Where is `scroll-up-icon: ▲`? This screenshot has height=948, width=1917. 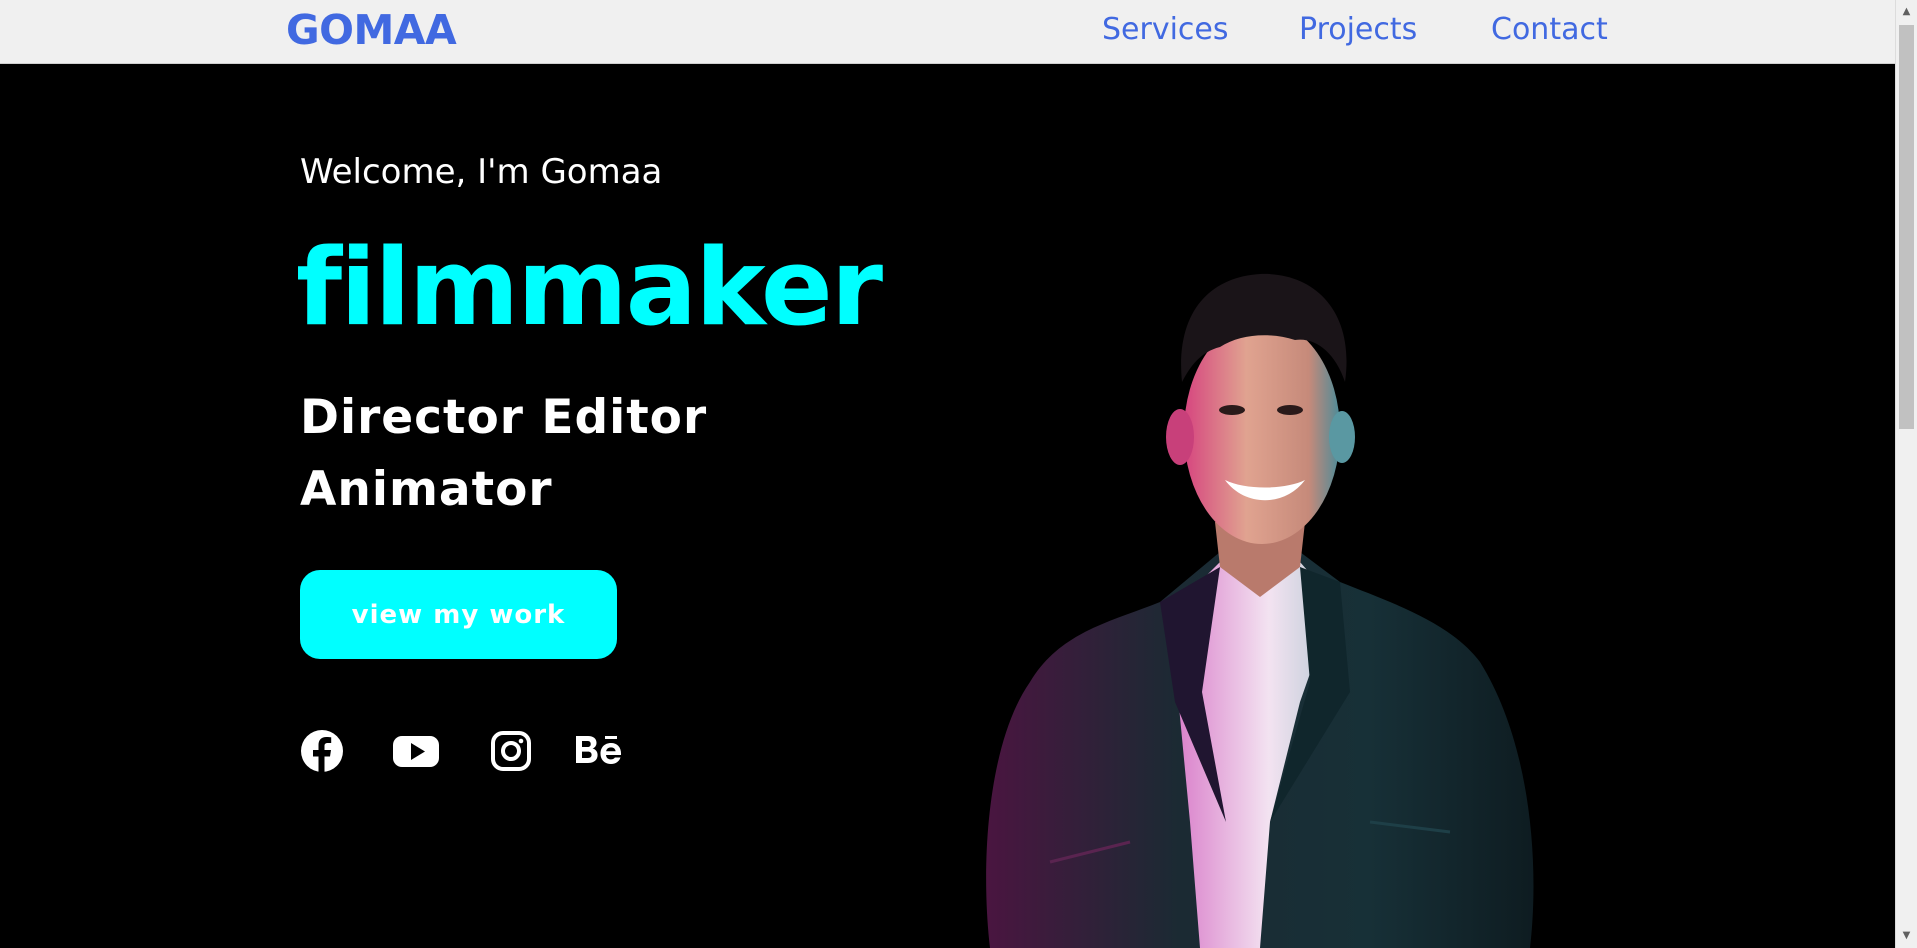
scroll-up-icon: ▲ is located at coordinates (1906, 12).